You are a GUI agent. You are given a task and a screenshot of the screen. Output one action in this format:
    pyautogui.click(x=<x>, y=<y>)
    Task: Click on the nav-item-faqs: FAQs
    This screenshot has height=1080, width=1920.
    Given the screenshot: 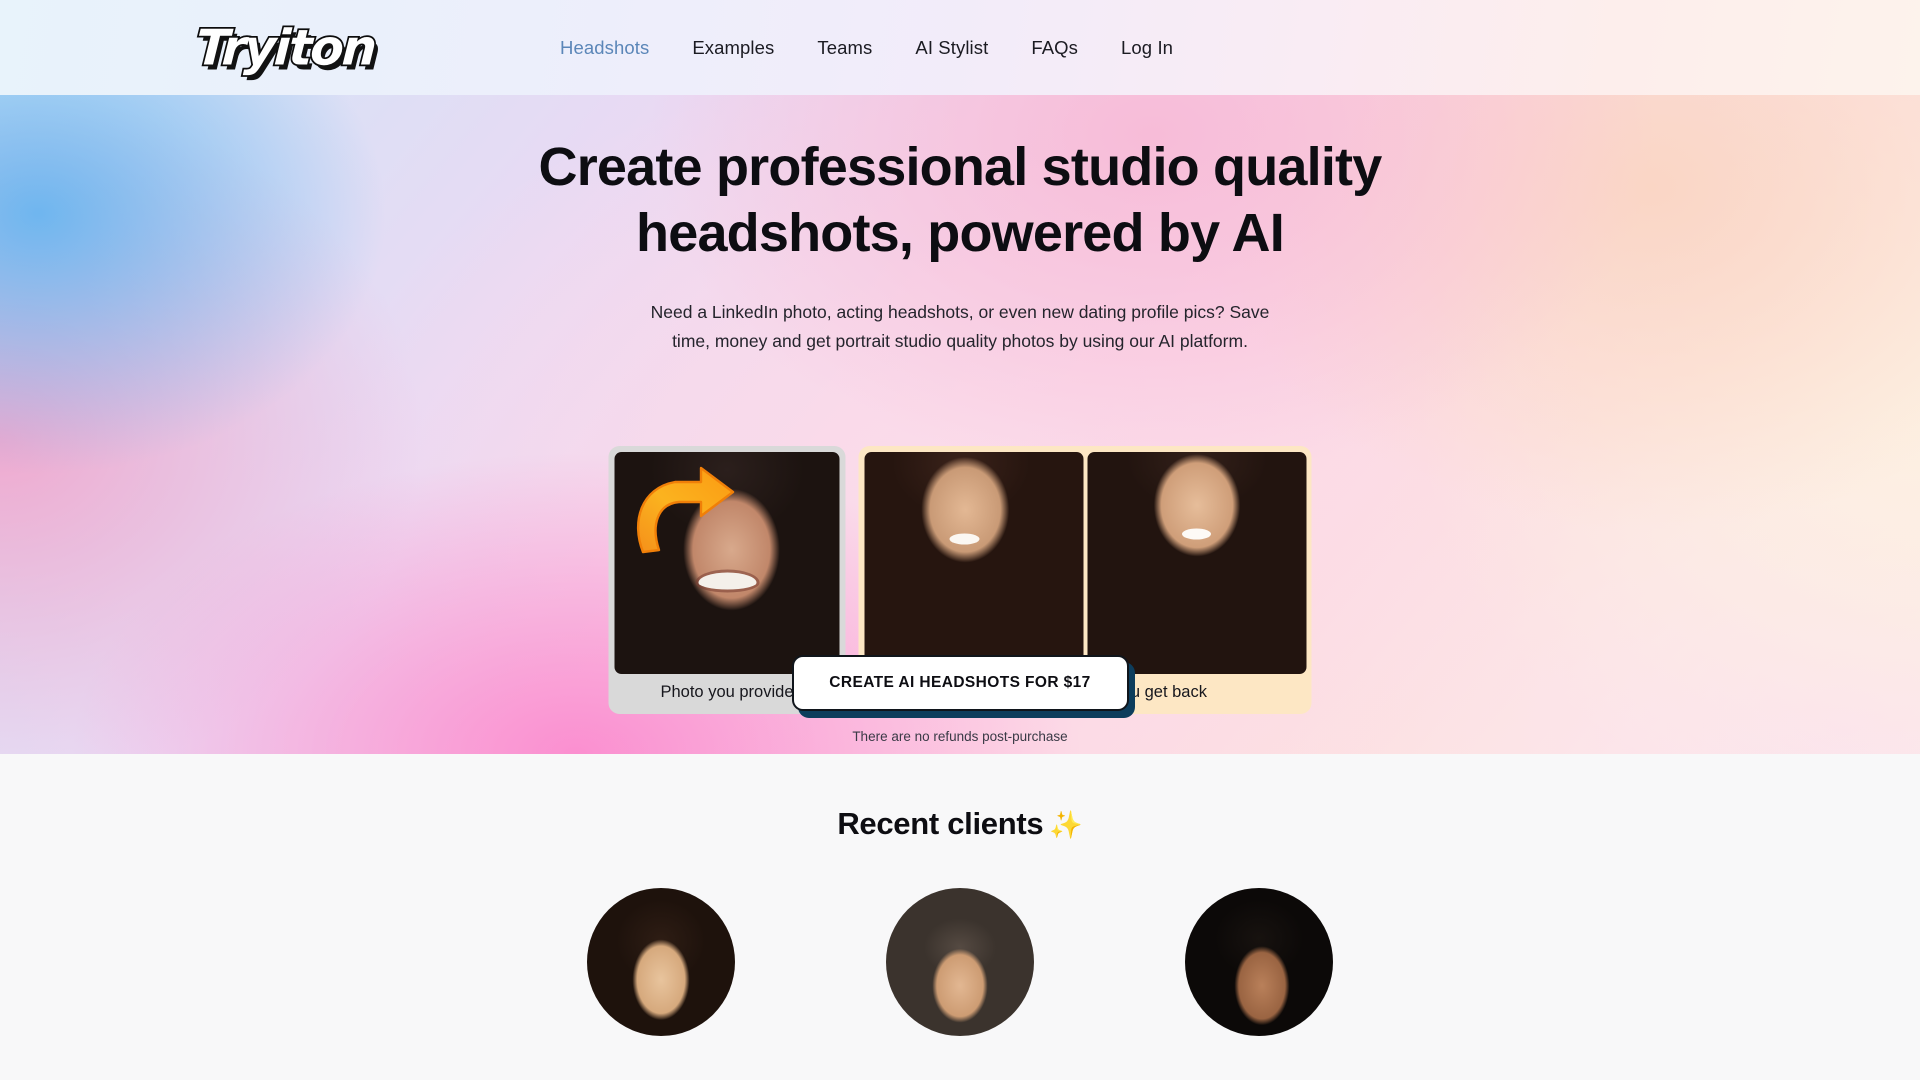 What is the action you would take?
    pyautogui.click(x=1054, y=48)
    